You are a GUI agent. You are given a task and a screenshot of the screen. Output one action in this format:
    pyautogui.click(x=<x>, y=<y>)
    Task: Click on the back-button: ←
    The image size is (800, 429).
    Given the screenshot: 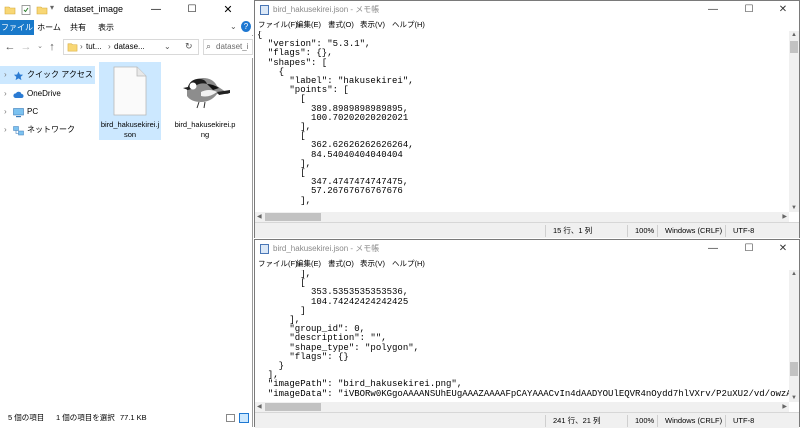 What is the action you would take?
    pyautogui.click(x=10, y=47)
    